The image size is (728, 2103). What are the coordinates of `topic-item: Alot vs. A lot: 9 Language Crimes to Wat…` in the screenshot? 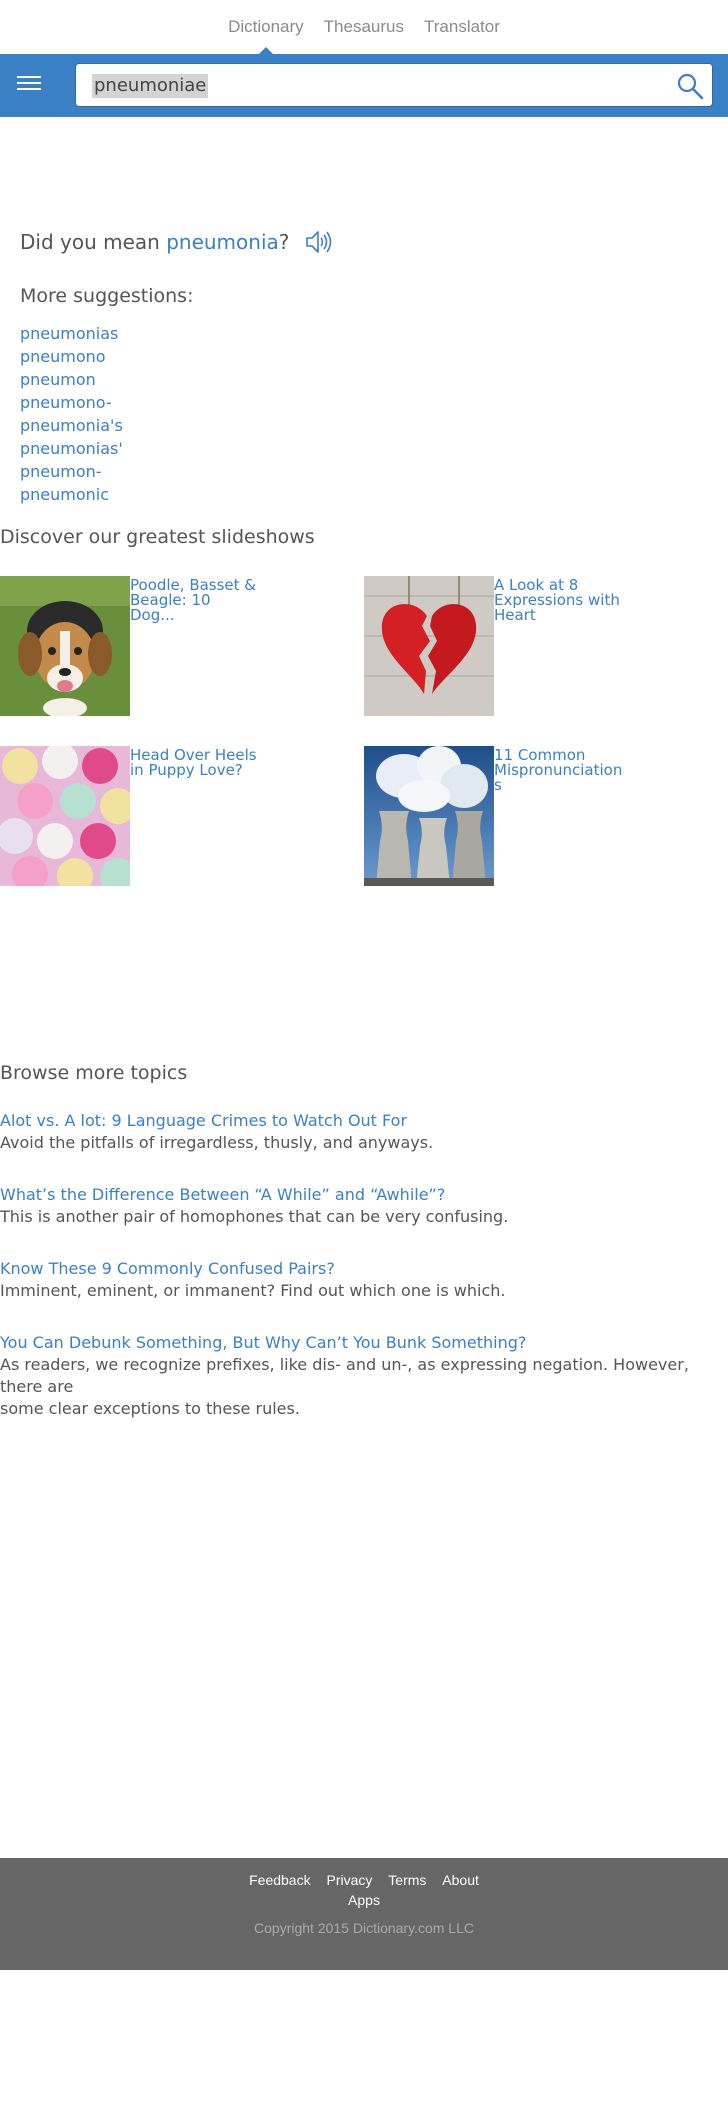 It's located at (364, 1132).